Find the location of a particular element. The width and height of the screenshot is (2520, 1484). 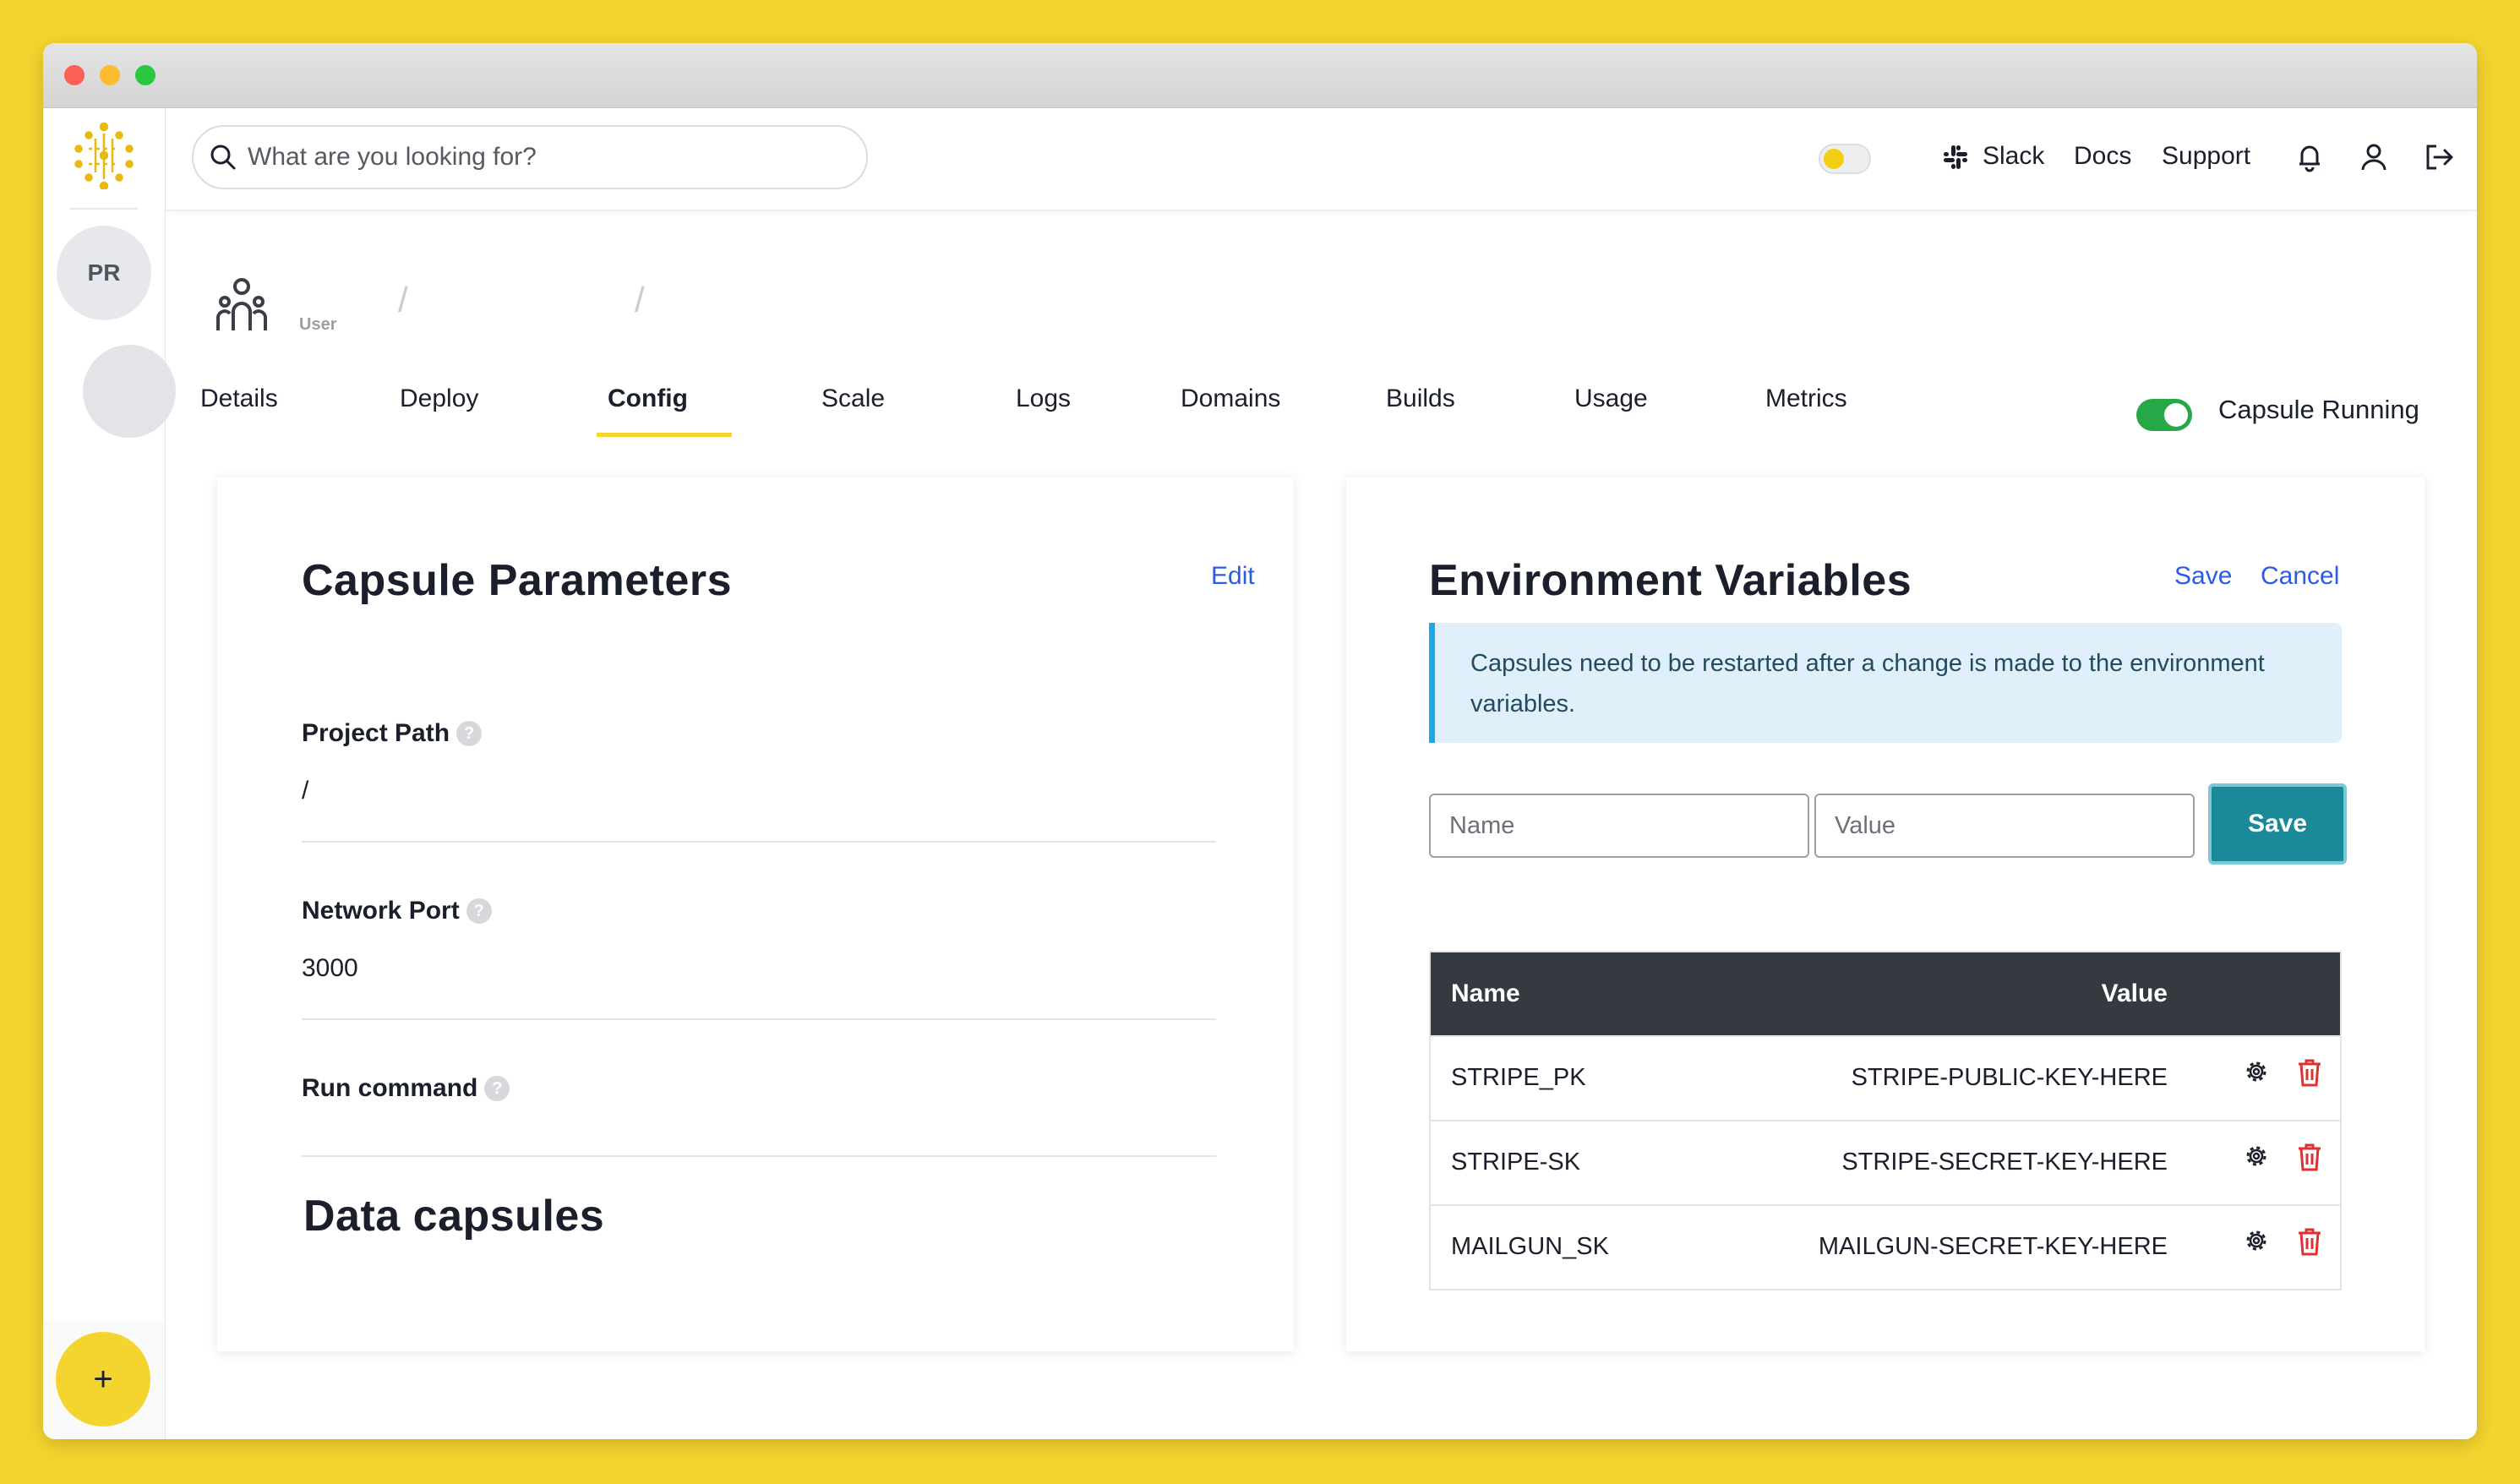

search-bar is located at coordinates (530, 157).